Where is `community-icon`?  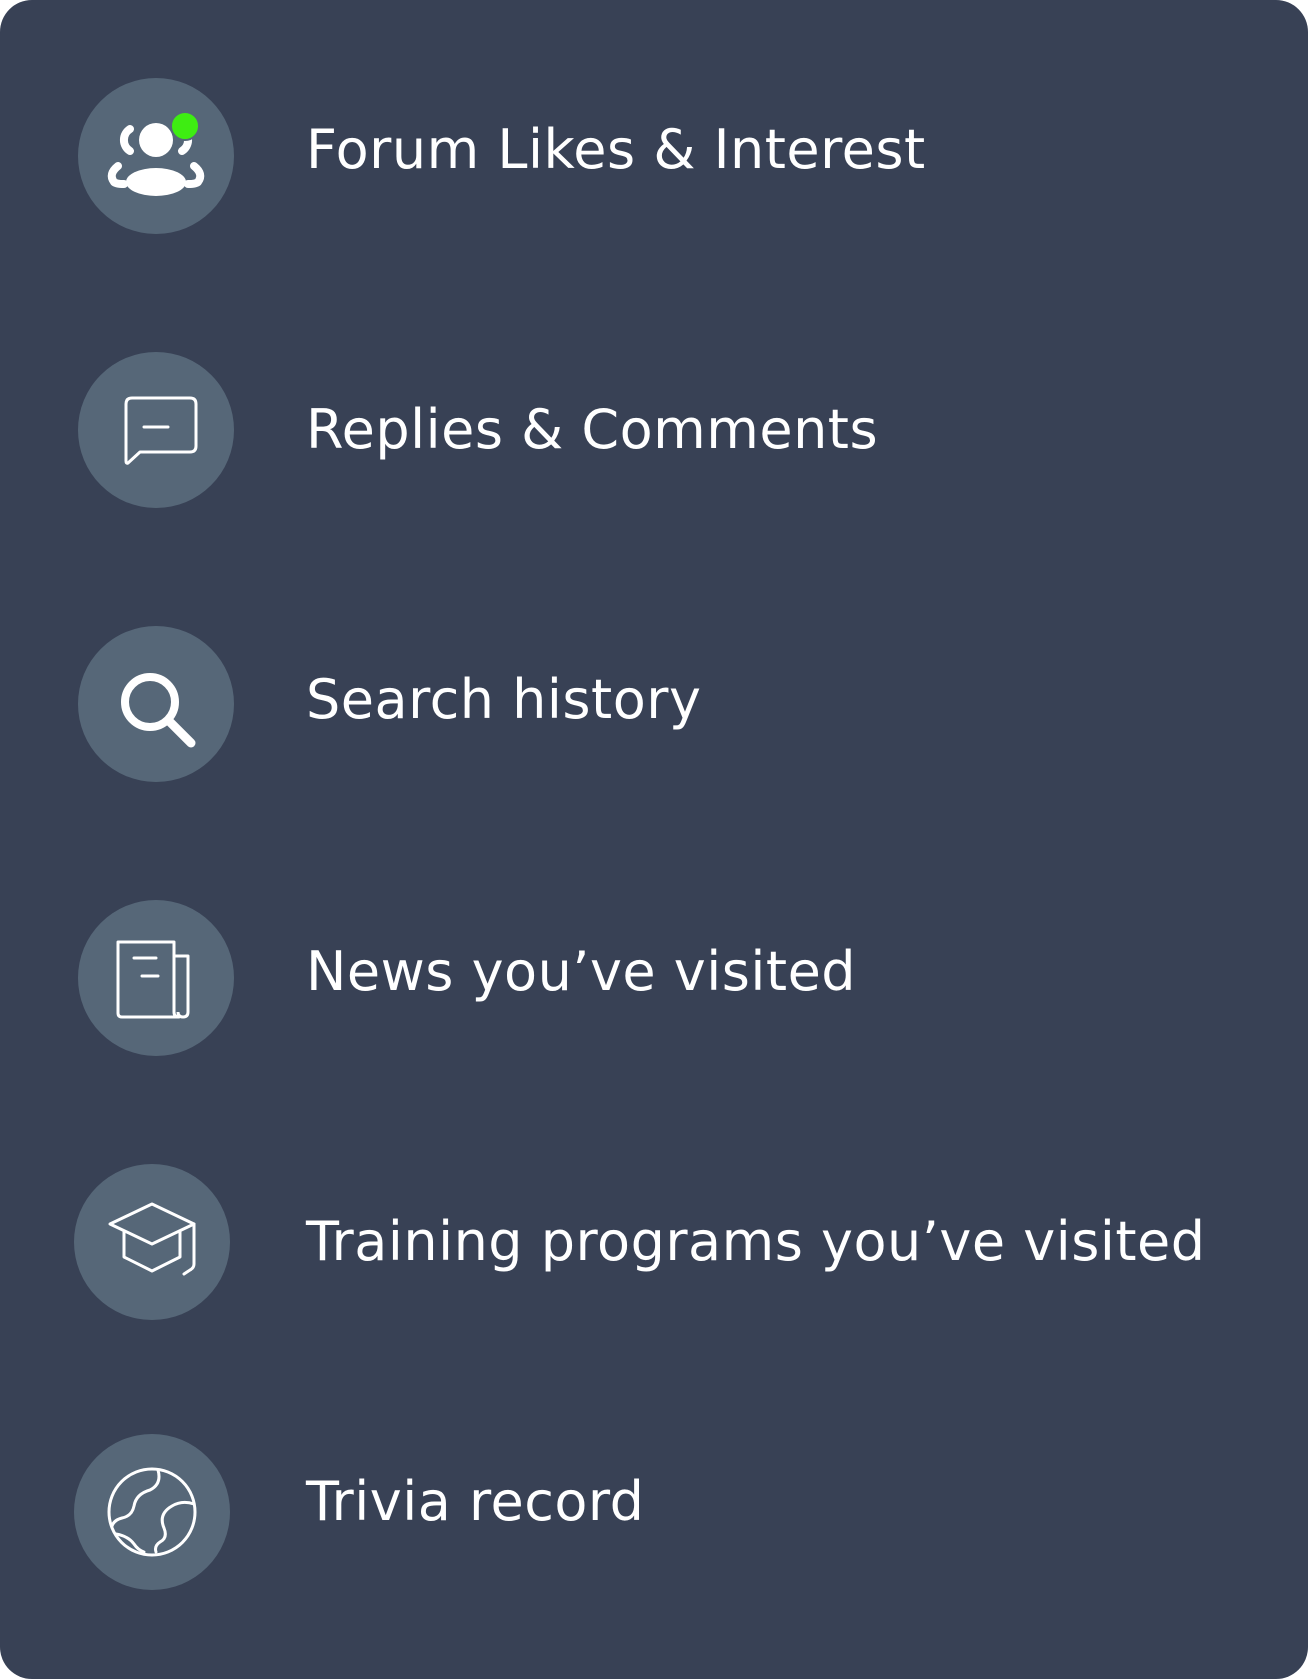
community-icon is located at coordinates (156, 159).